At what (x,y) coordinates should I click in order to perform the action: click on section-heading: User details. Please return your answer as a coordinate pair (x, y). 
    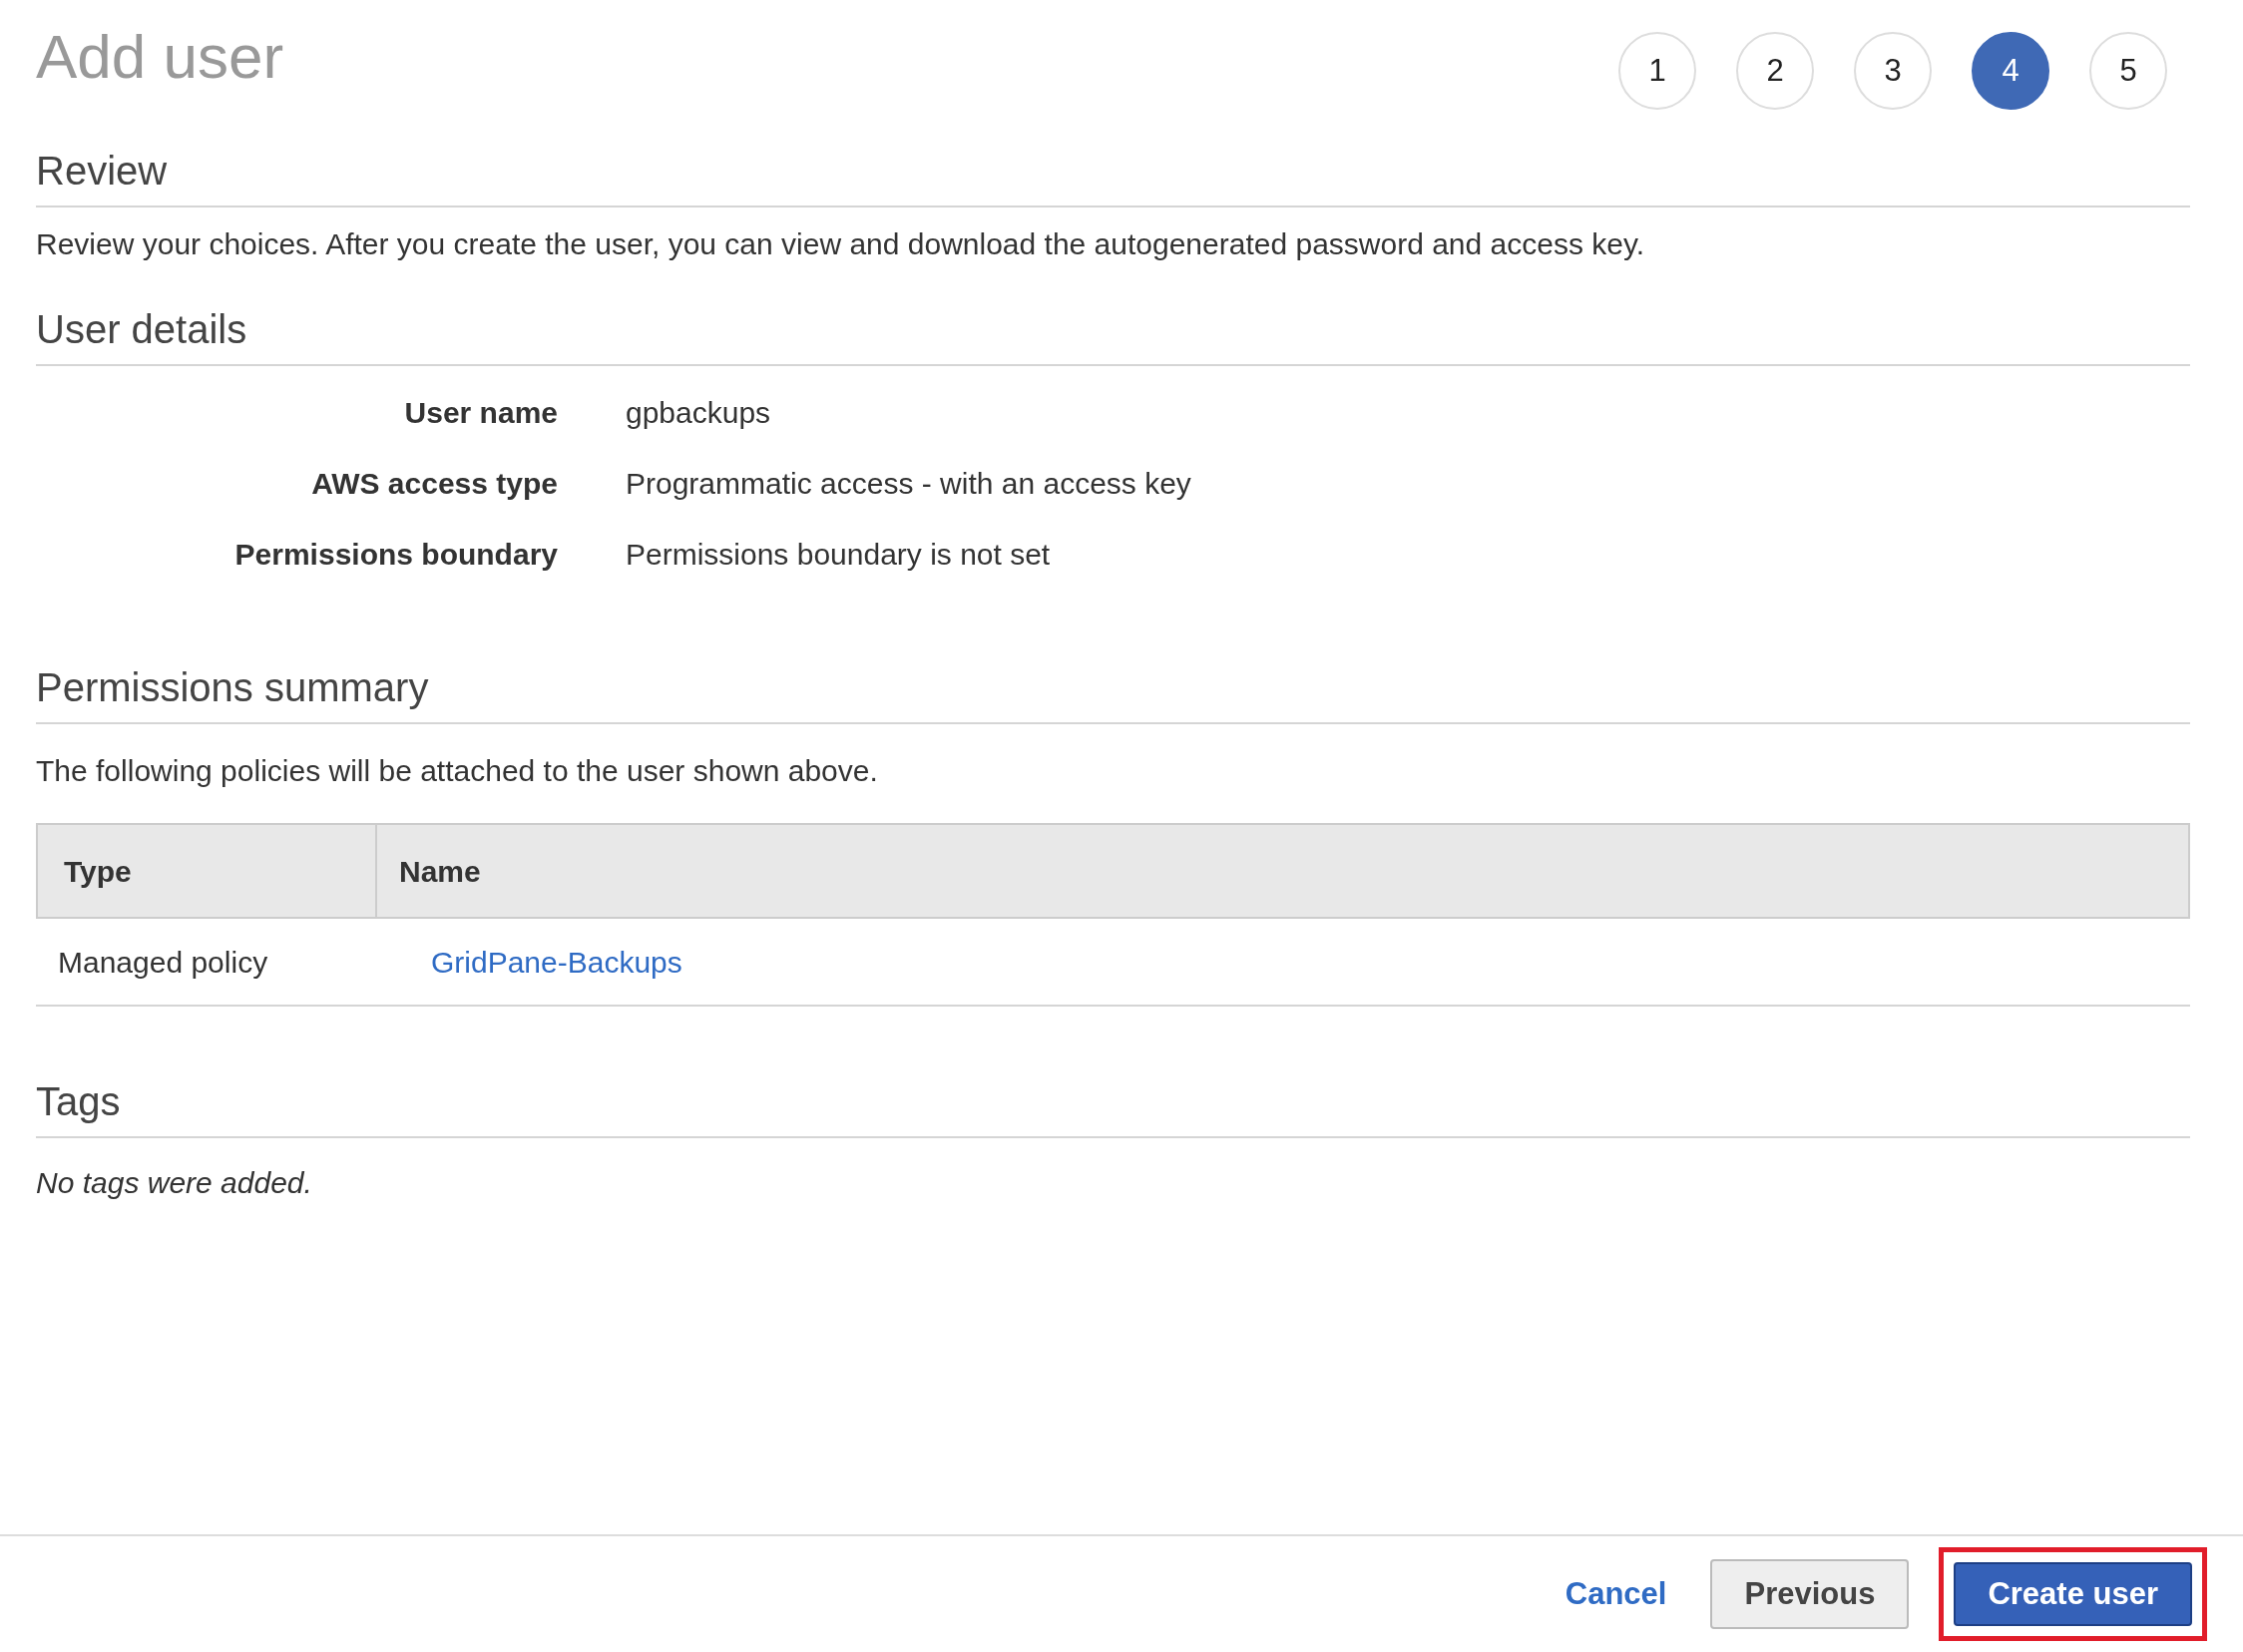
    Looking at the image, I should click on (141, 329).